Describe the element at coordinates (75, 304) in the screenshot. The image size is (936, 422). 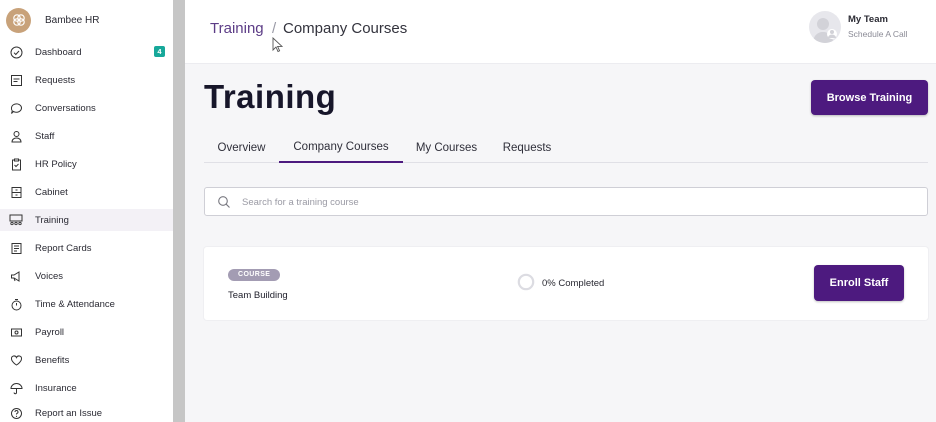
I see `sidebar-item-label: Time & Attendance` at that location.